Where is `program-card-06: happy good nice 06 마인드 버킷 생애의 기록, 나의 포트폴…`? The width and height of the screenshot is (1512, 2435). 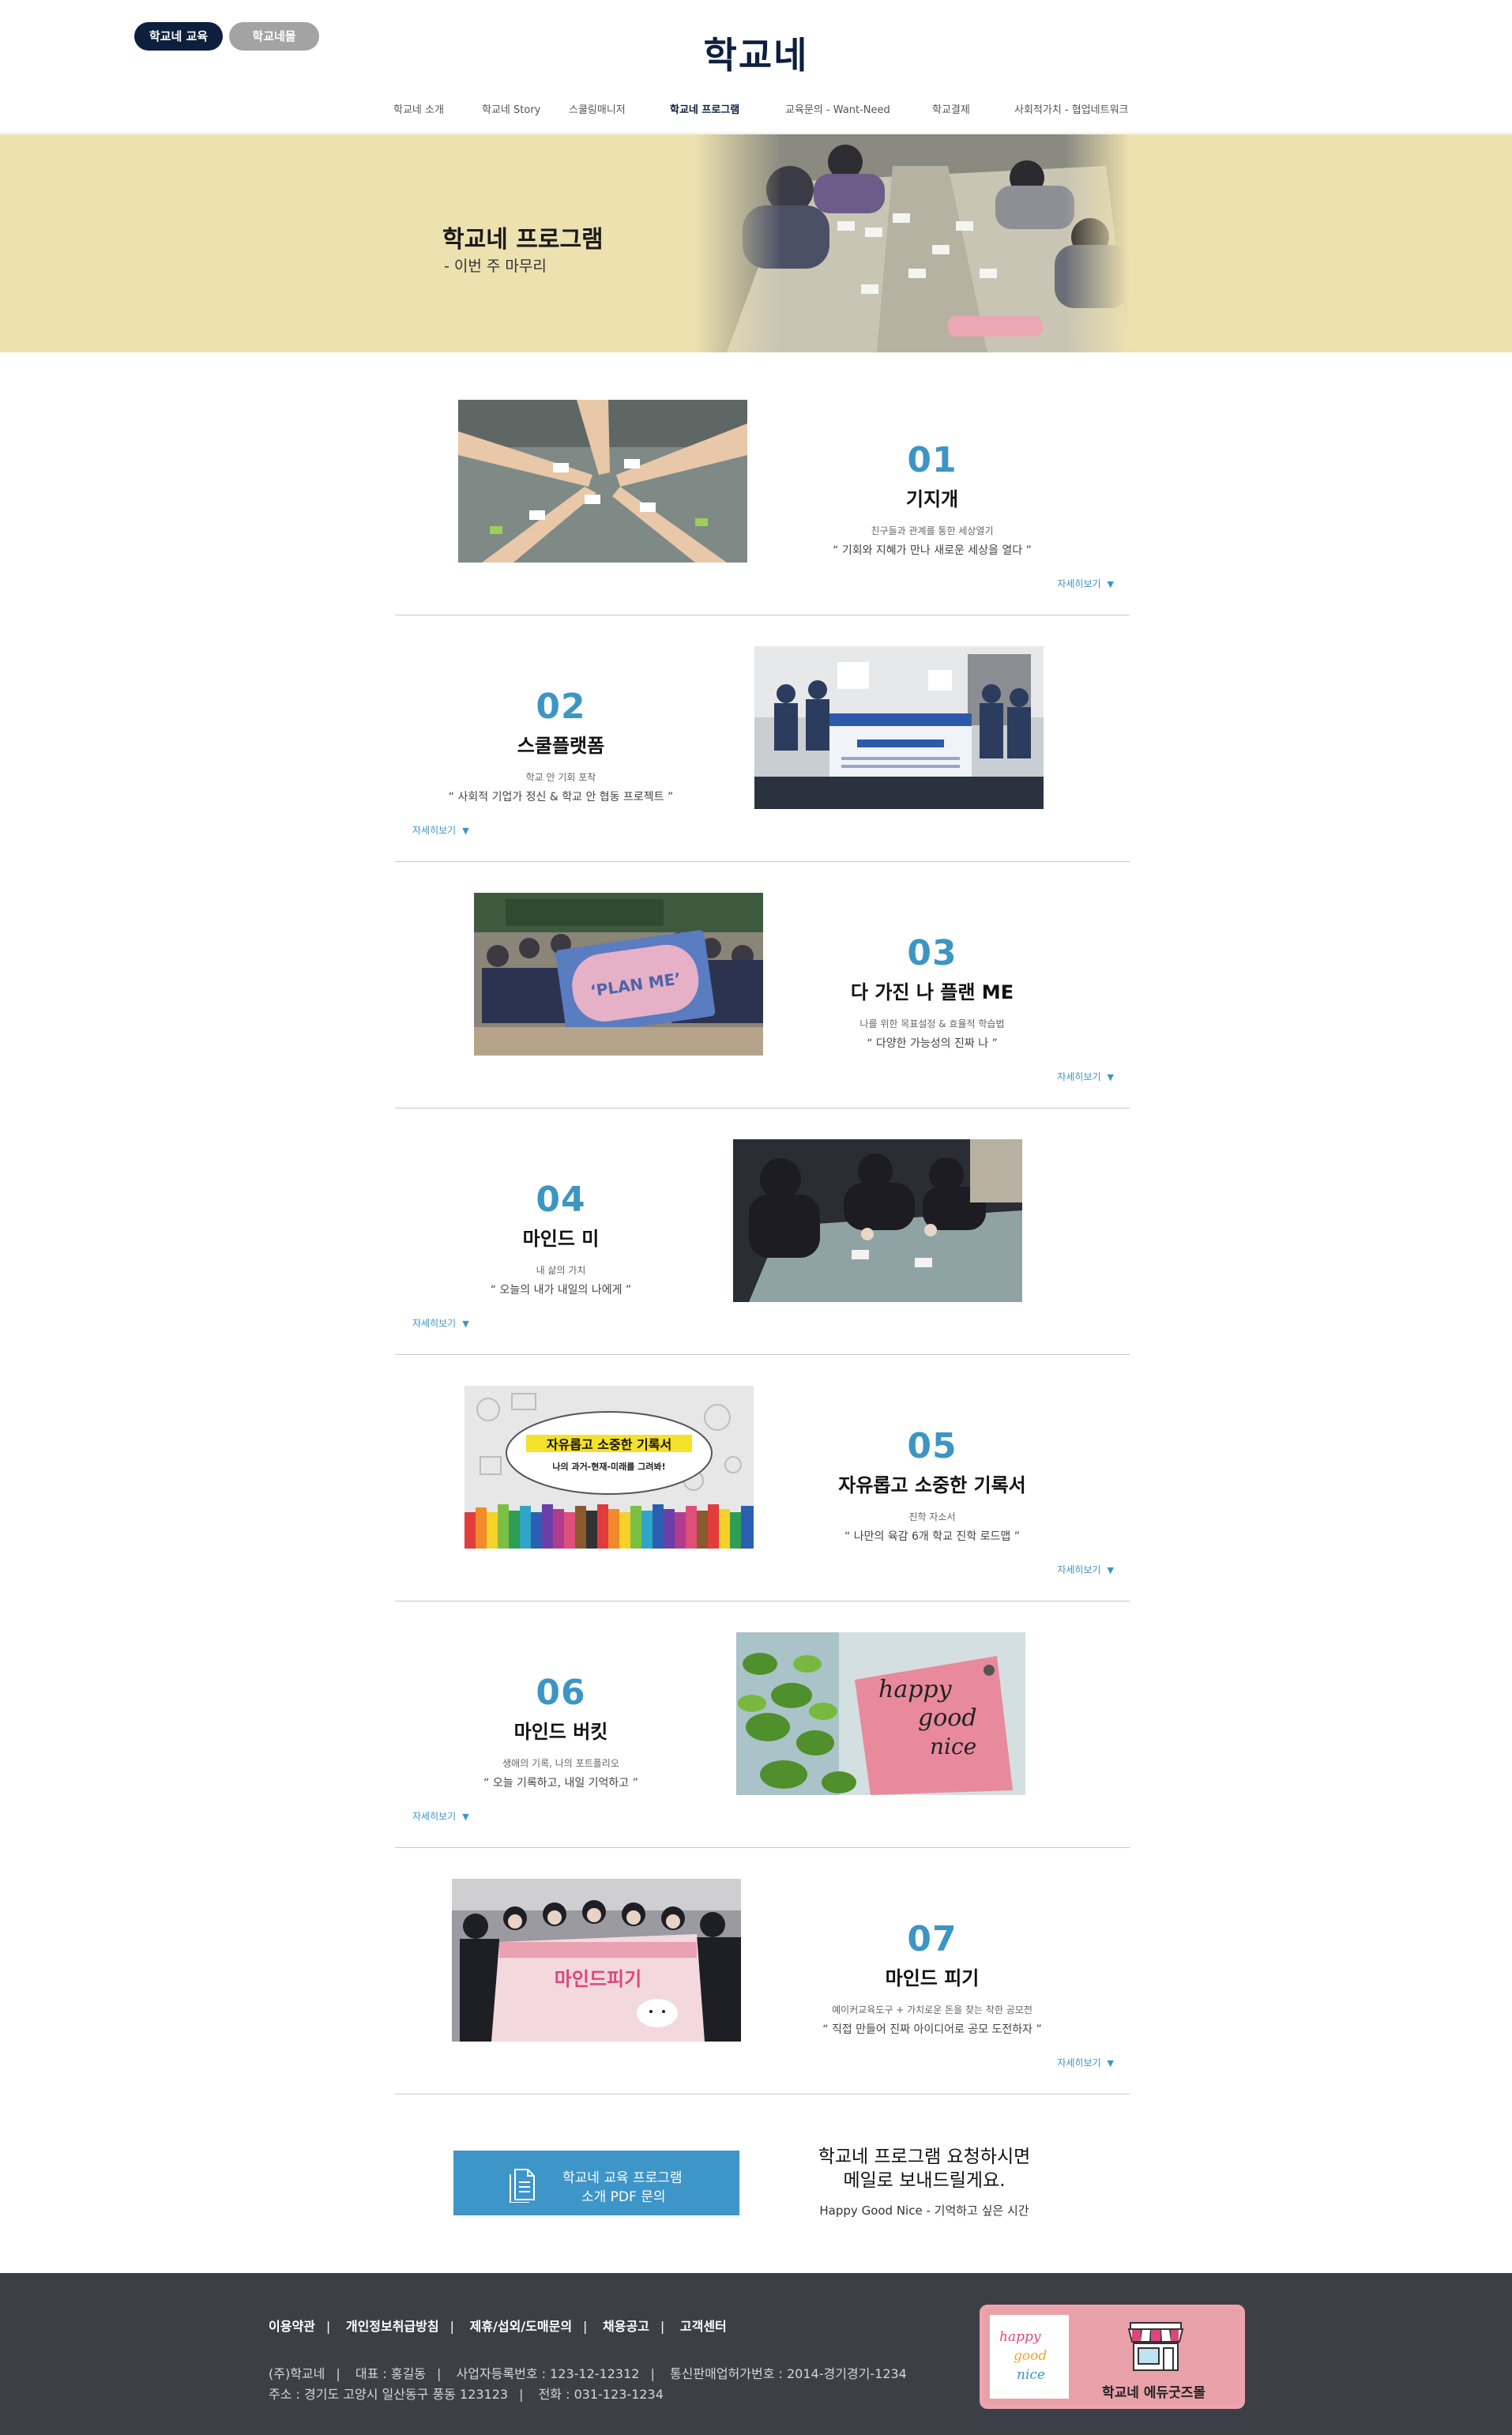
program-card-06: happy good nice 06 마인드 버킷 생애의 기록, 나의 포트폴… is located at coordinates (762, 1725).